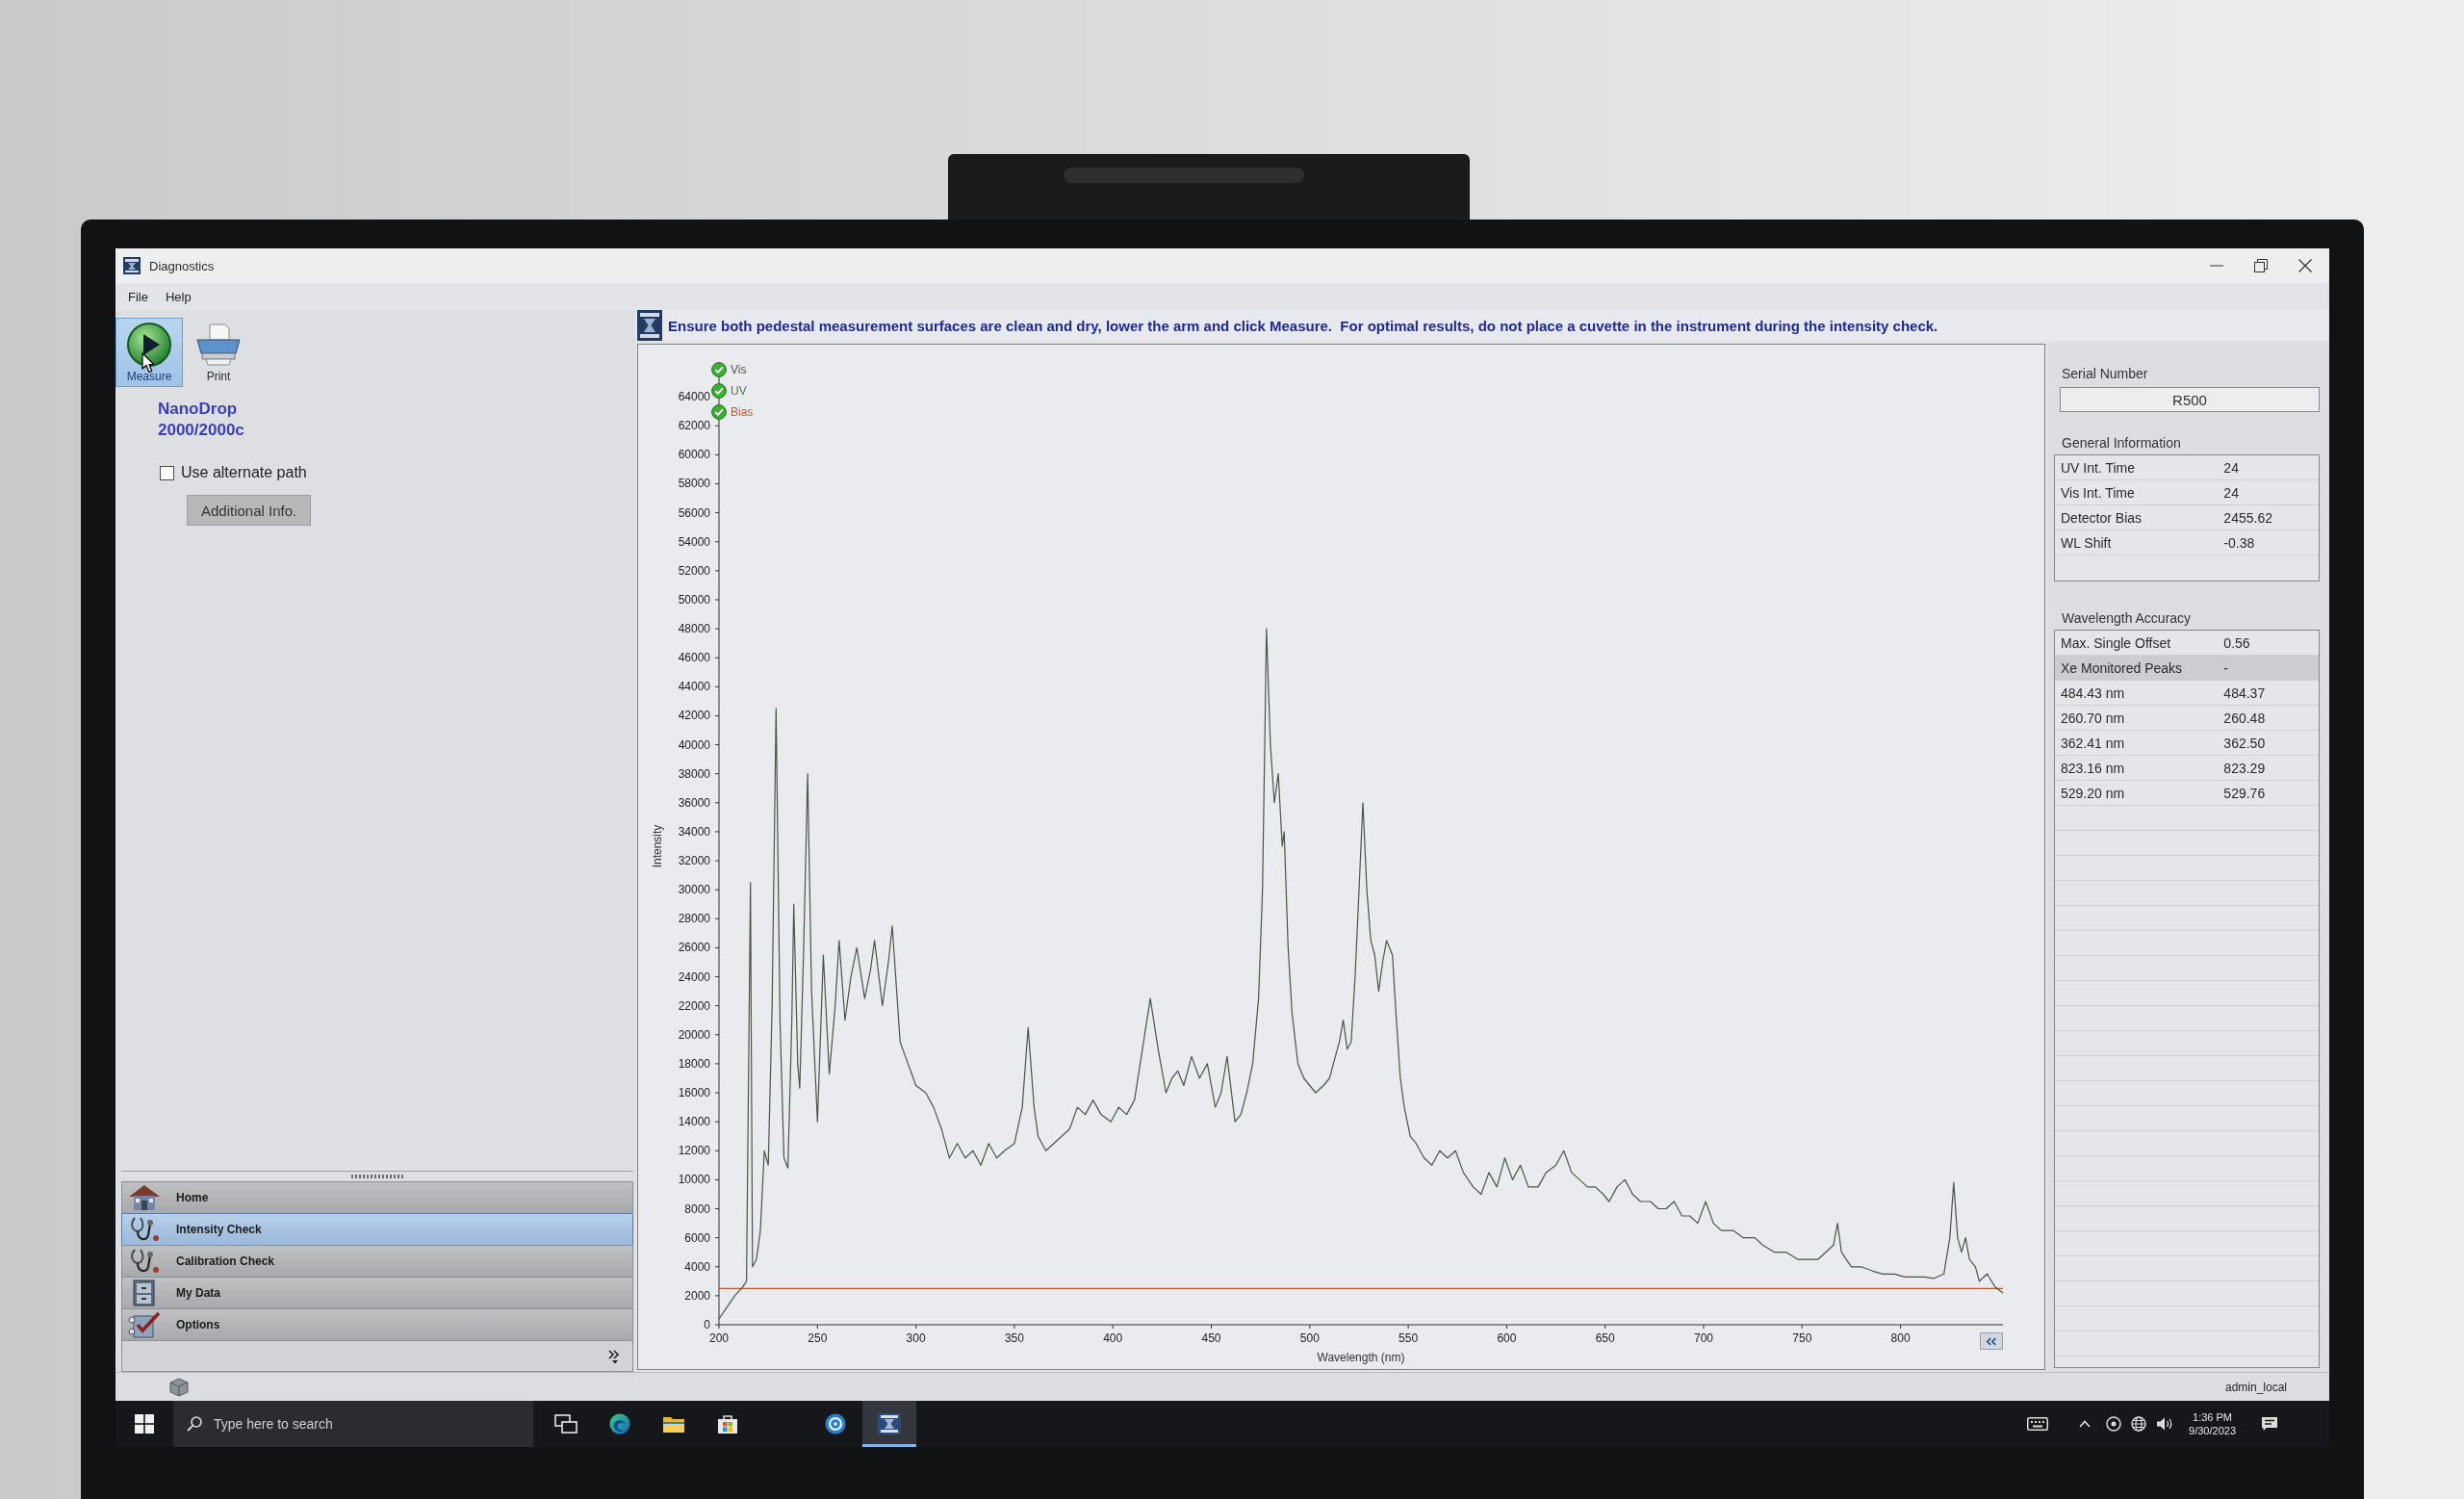 This screenshot has height=1499, width=2464. Describe the element at coordinates (2127, 618) in the screenshot. I see `group-title: Wavelength Accuracy` at that location.